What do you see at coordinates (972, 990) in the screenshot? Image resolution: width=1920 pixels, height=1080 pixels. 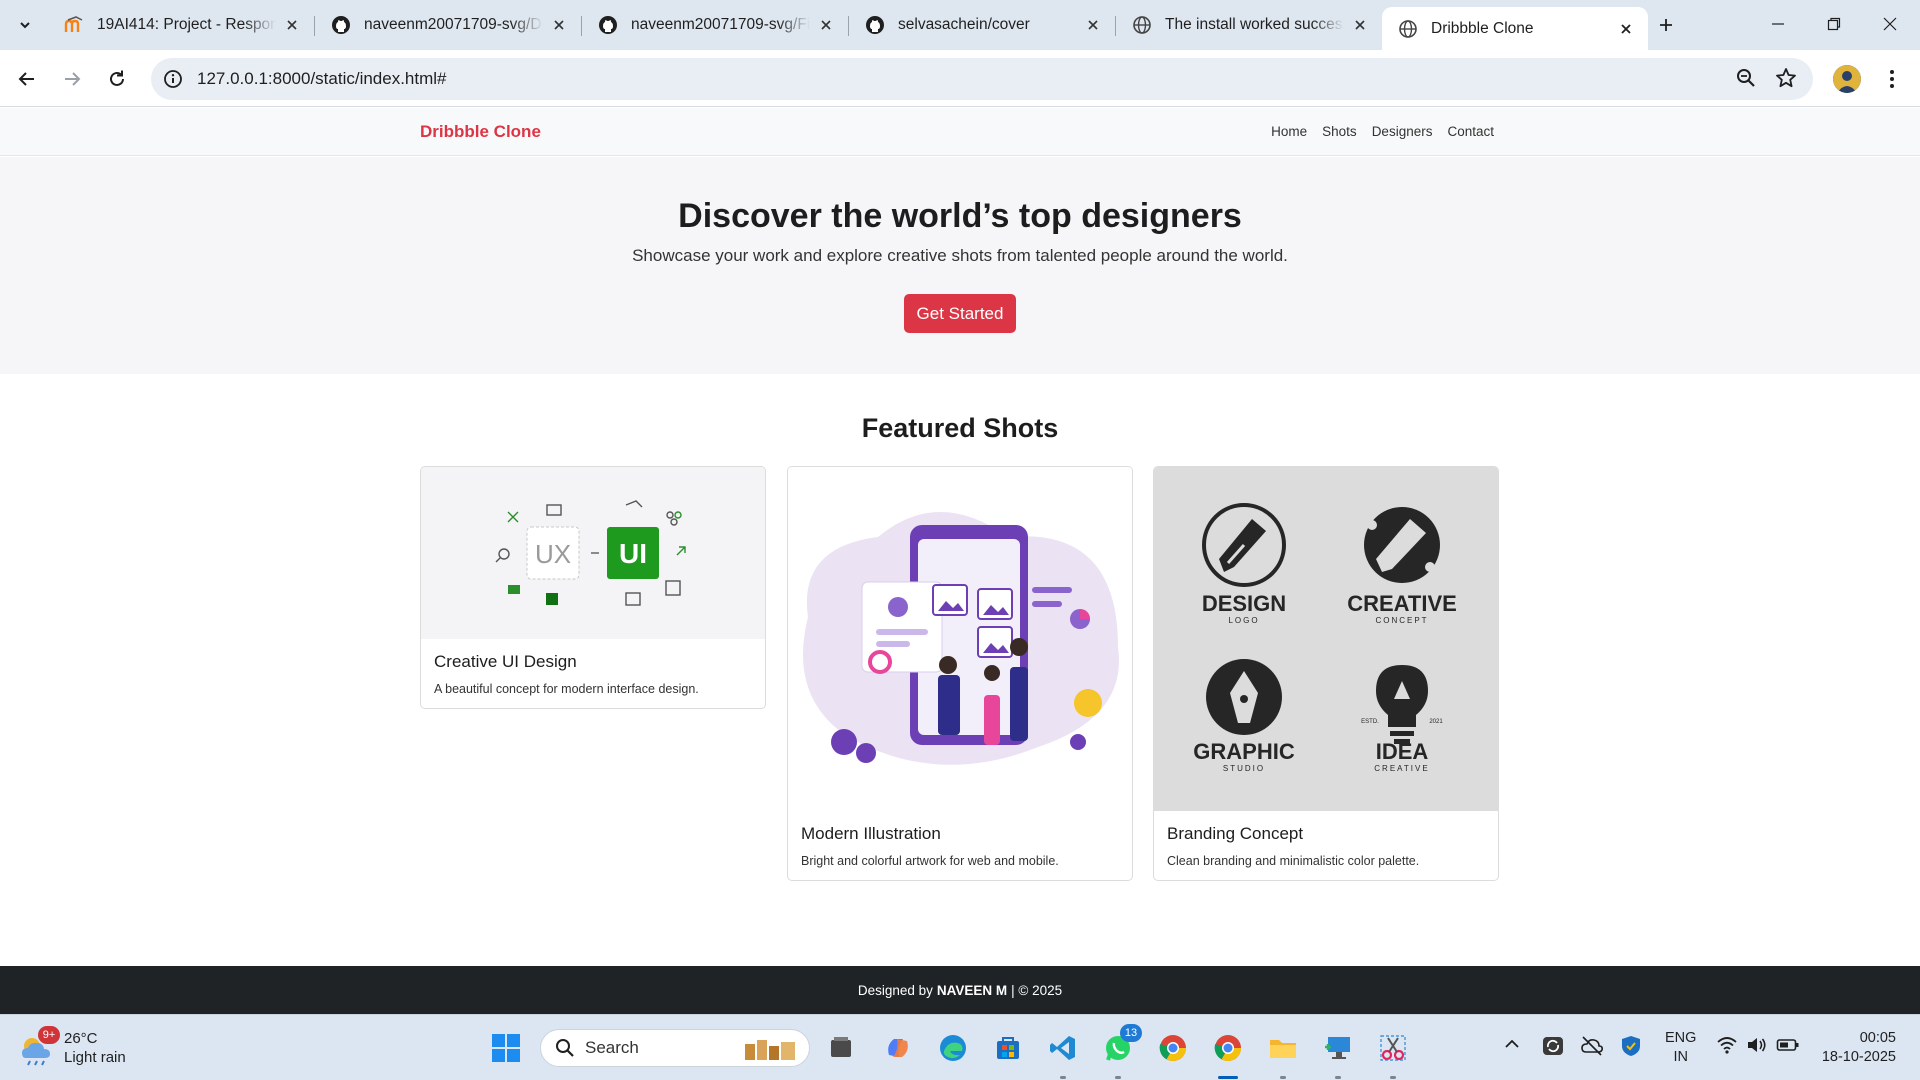 I see `footer-author: NAVEEN M` at bounding box center [972, 990].